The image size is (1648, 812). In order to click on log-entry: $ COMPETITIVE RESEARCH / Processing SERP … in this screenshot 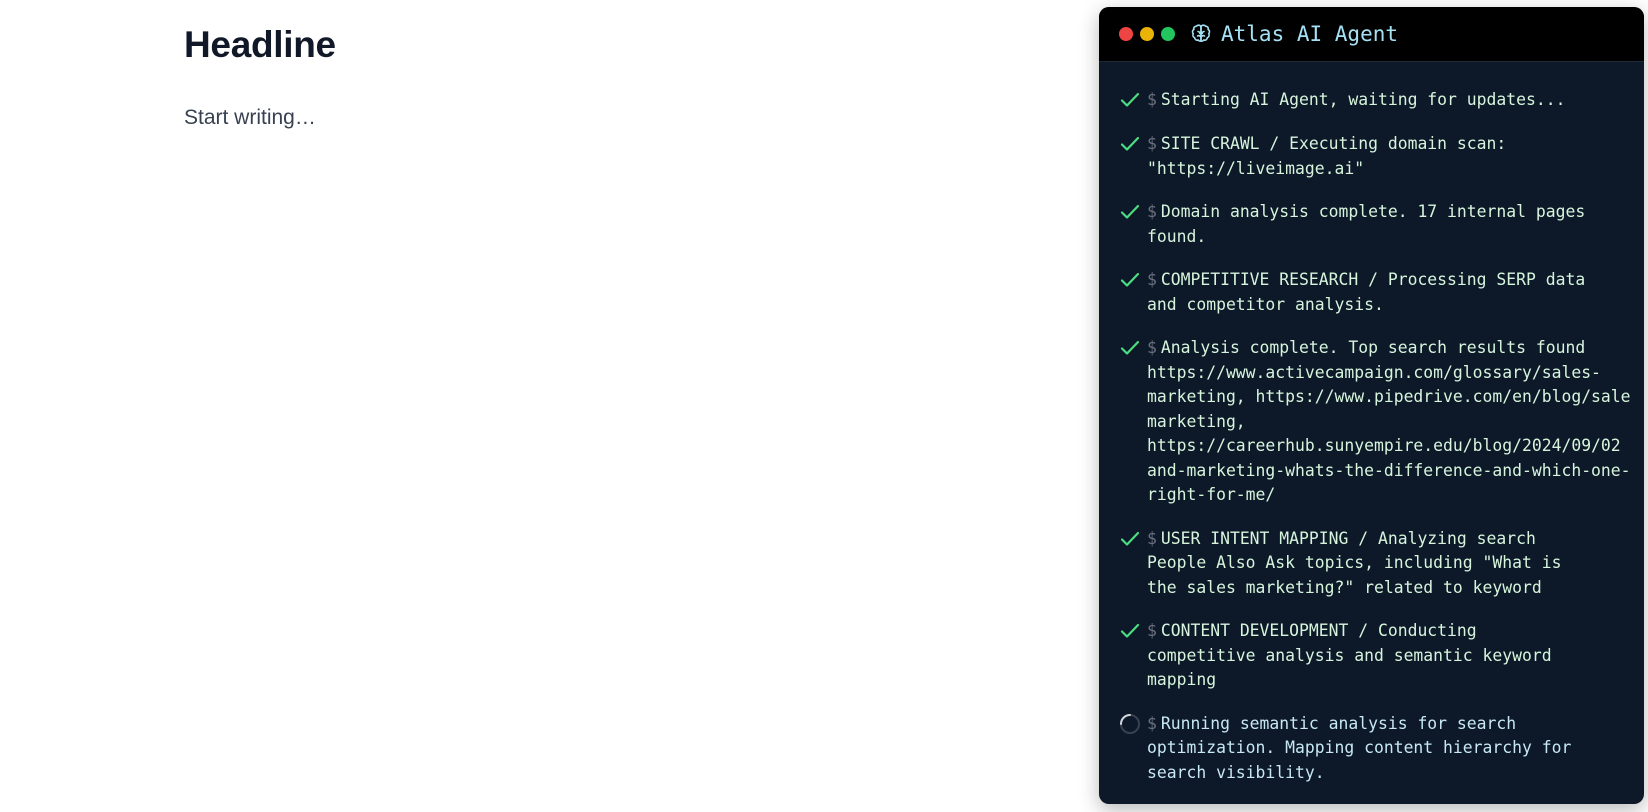, I will do `click(1371, 292)`.